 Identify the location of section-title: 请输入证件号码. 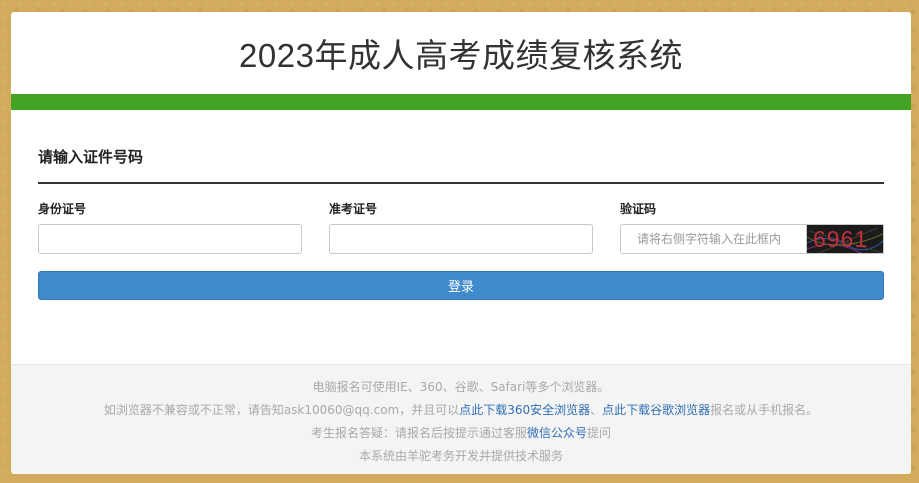
(461, 165).